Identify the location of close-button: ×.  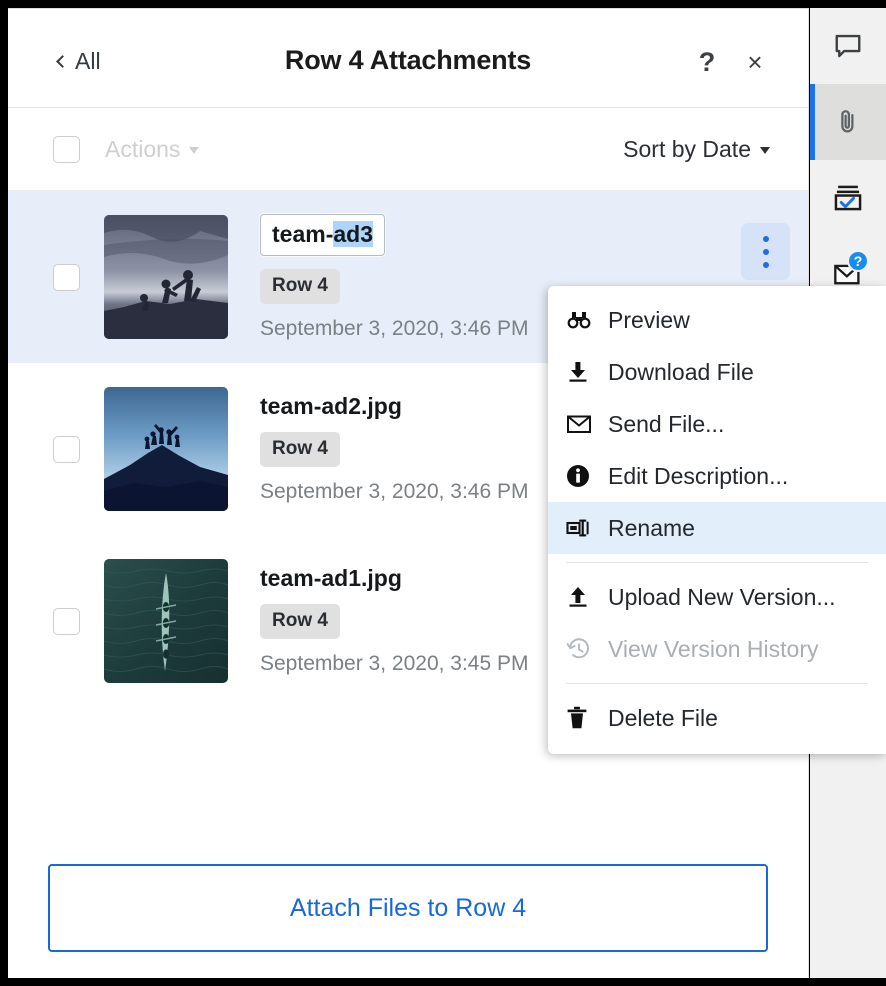
(755, 62).